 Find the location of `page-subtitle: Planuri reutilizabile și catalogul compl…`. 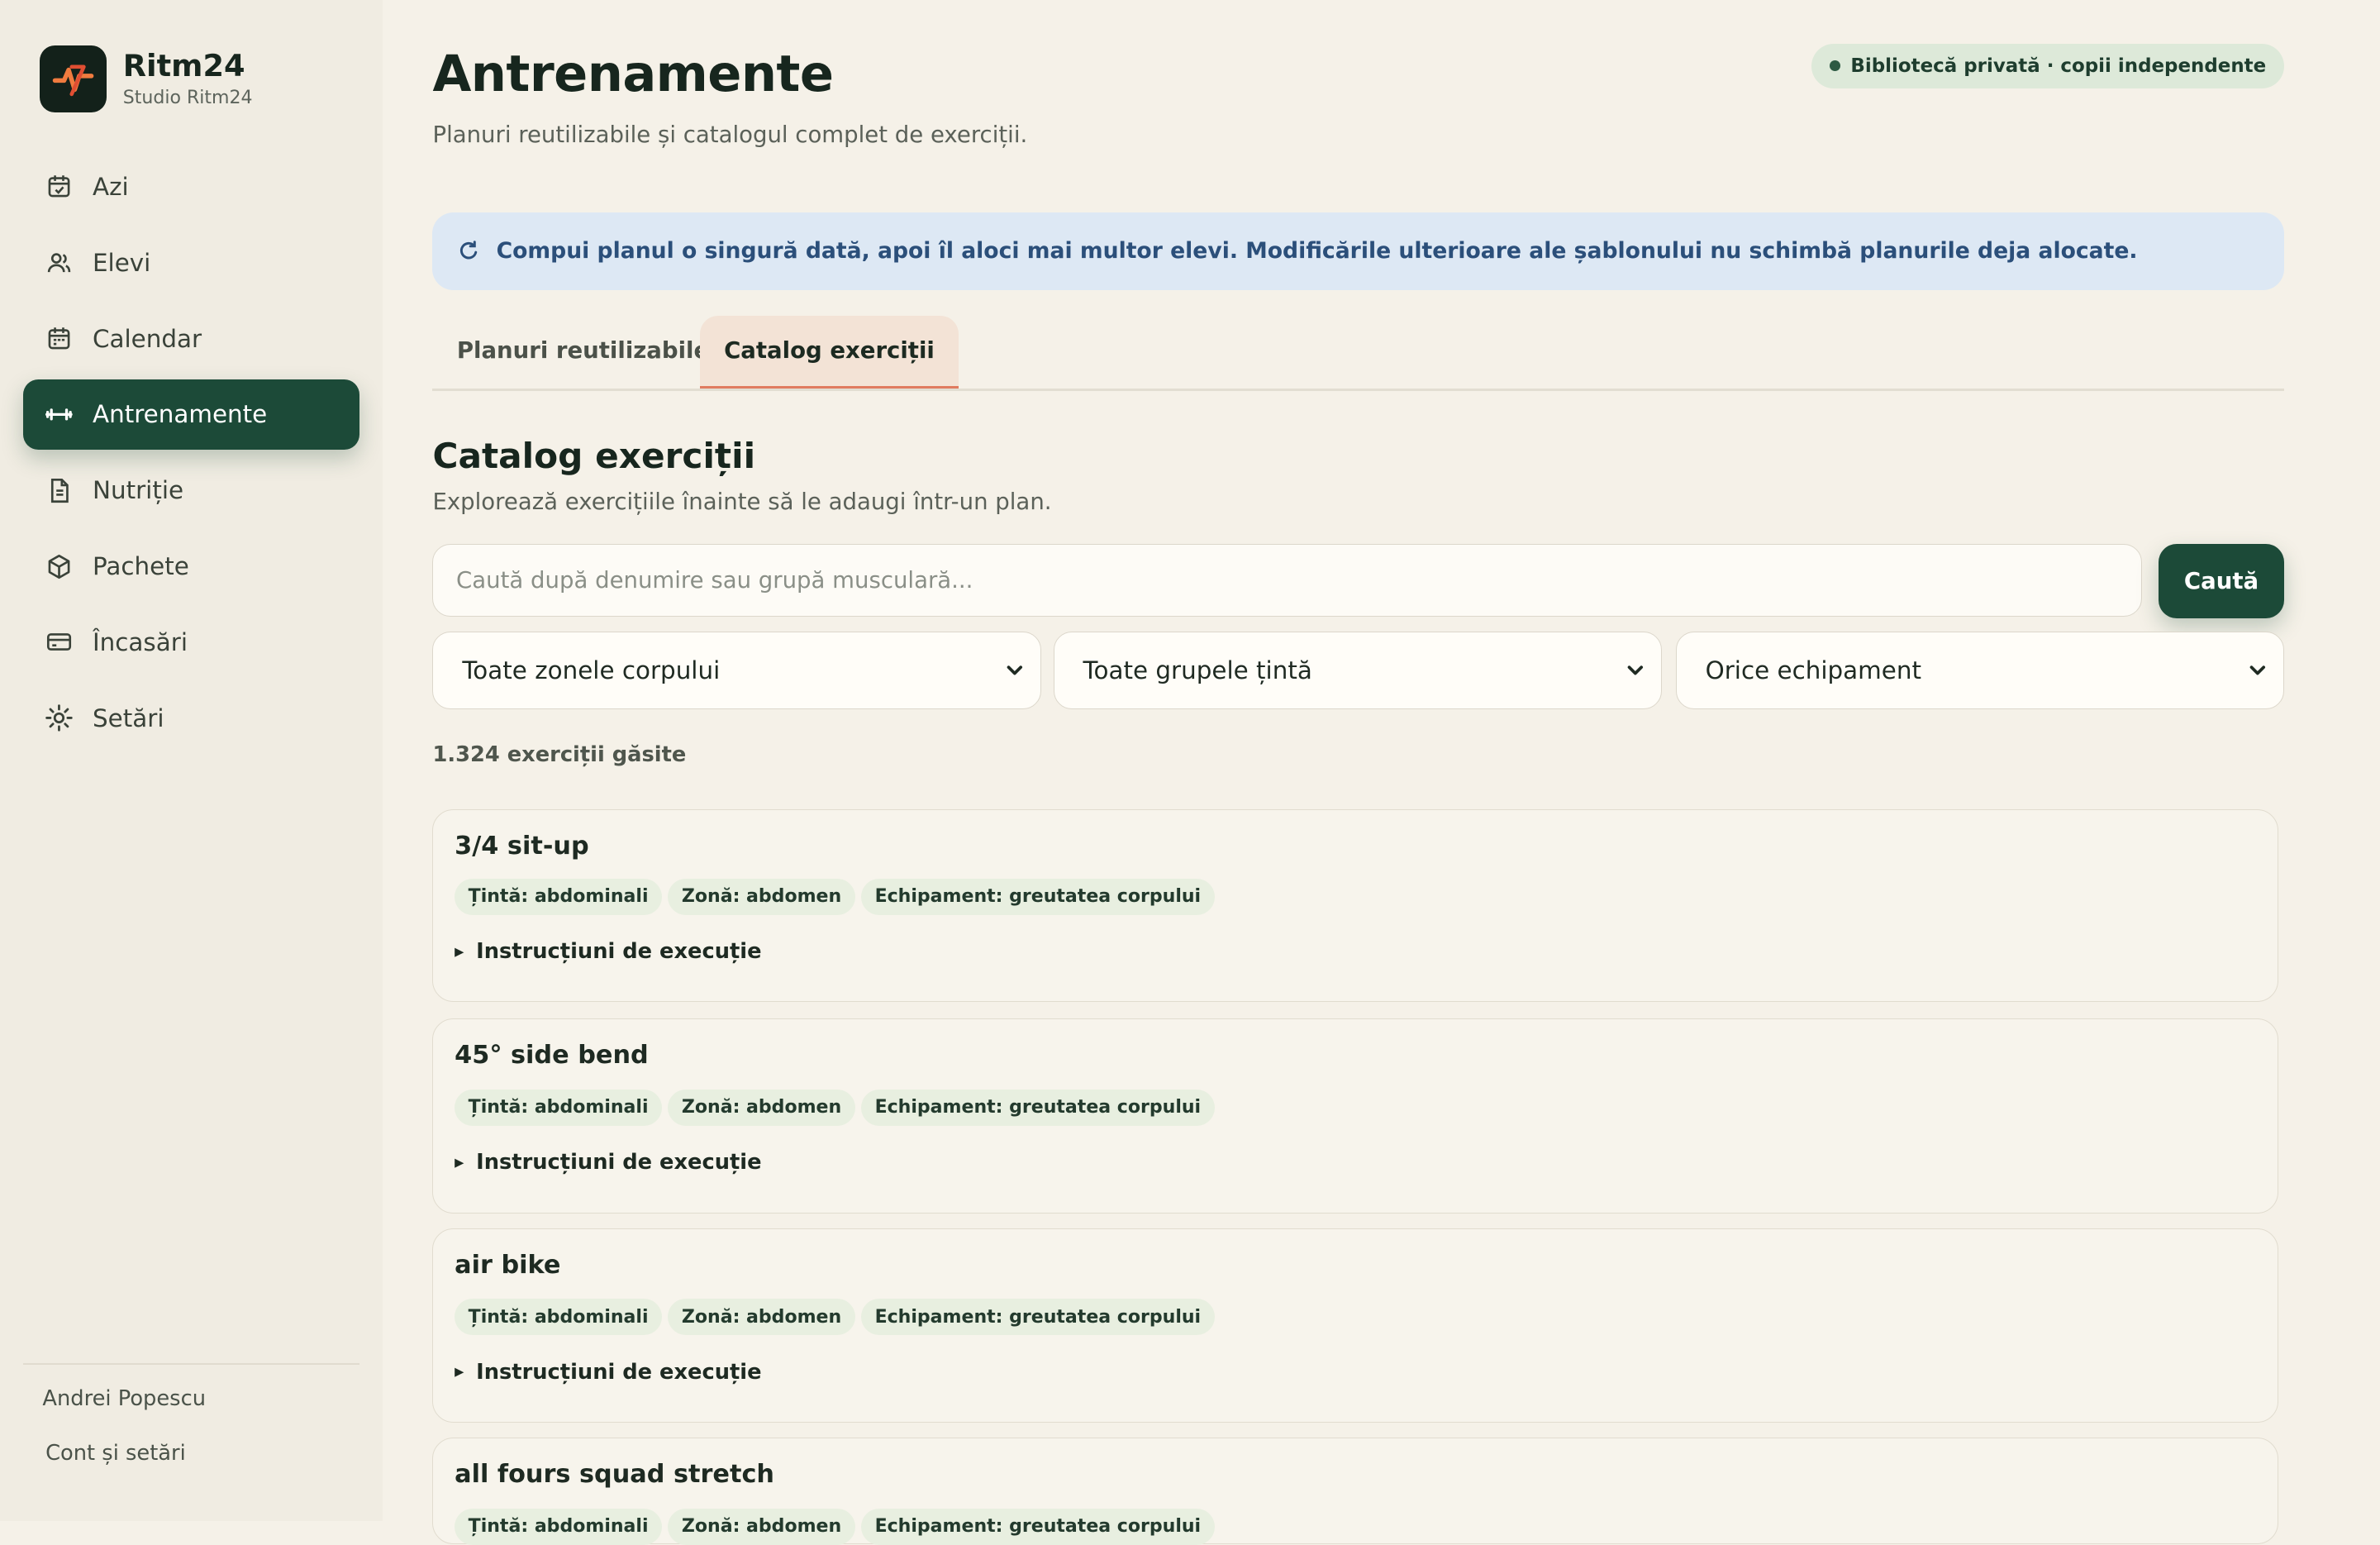

page-subtitle: Planuri reutilizabile și catalogul compl… is located at coordinates (730, 134).